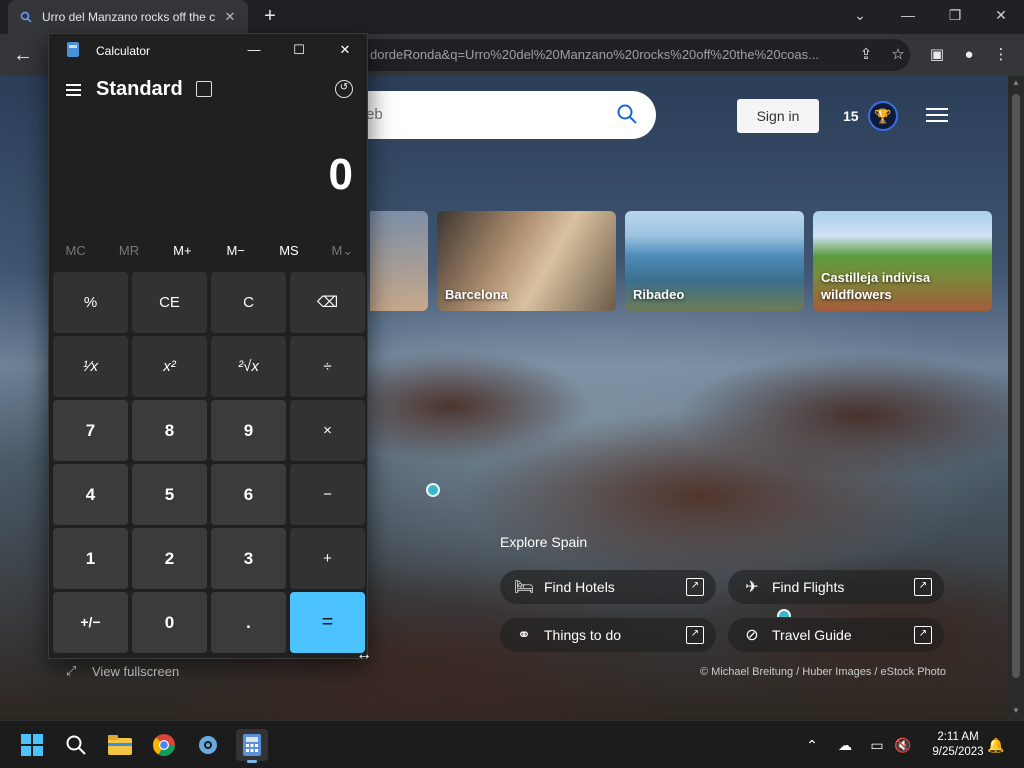  Describe the element at coordinates (122, 671) in the screenshot. I see `view-fullscreen-link: ⤢ View fullscreen` at that location.